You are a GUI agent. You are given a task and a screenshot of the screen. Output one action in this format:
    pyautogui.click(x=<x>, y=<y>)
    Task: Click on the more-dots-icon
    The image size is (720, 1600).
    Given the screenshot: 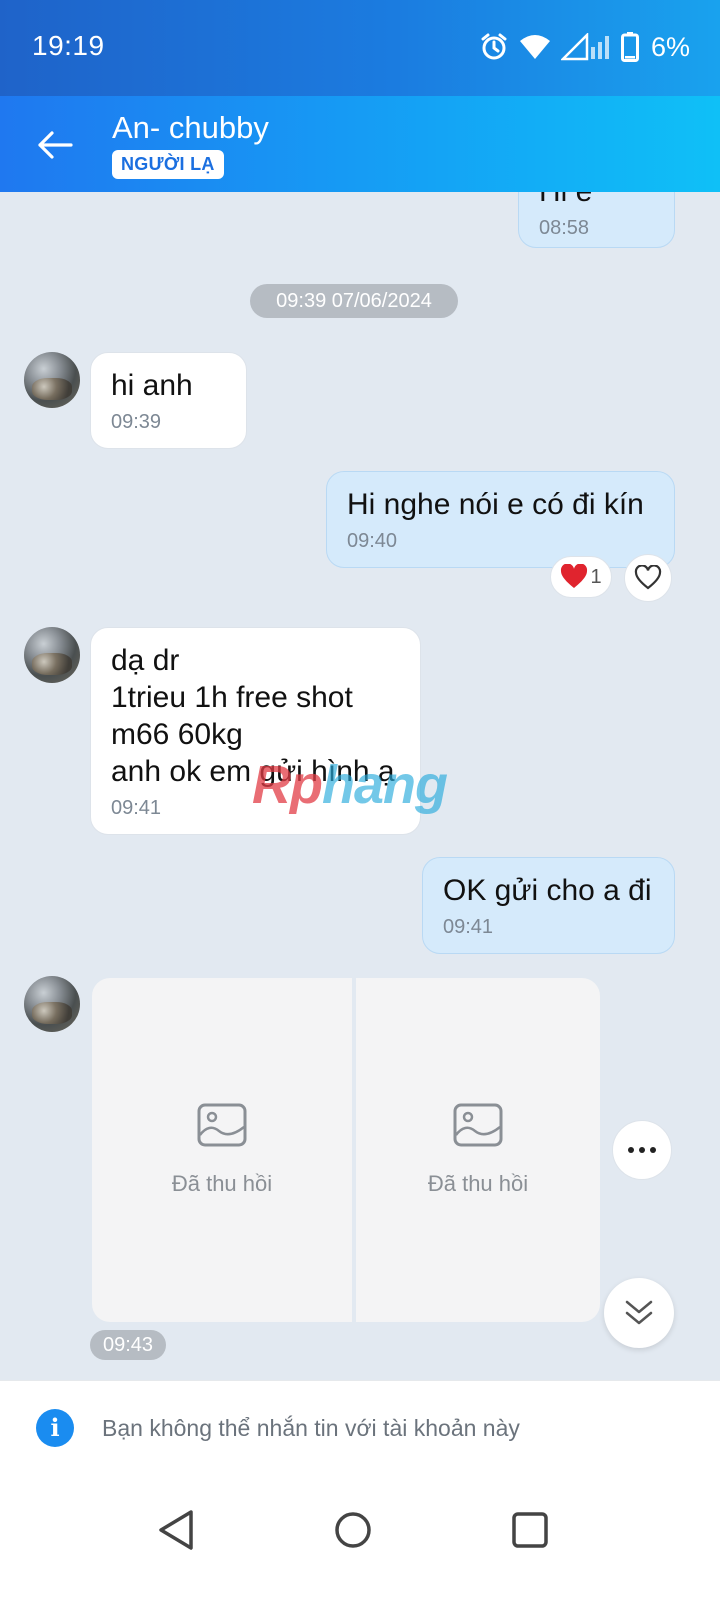 What is the action you would take?
    pyautogui.click(x=642, y=1150)
    